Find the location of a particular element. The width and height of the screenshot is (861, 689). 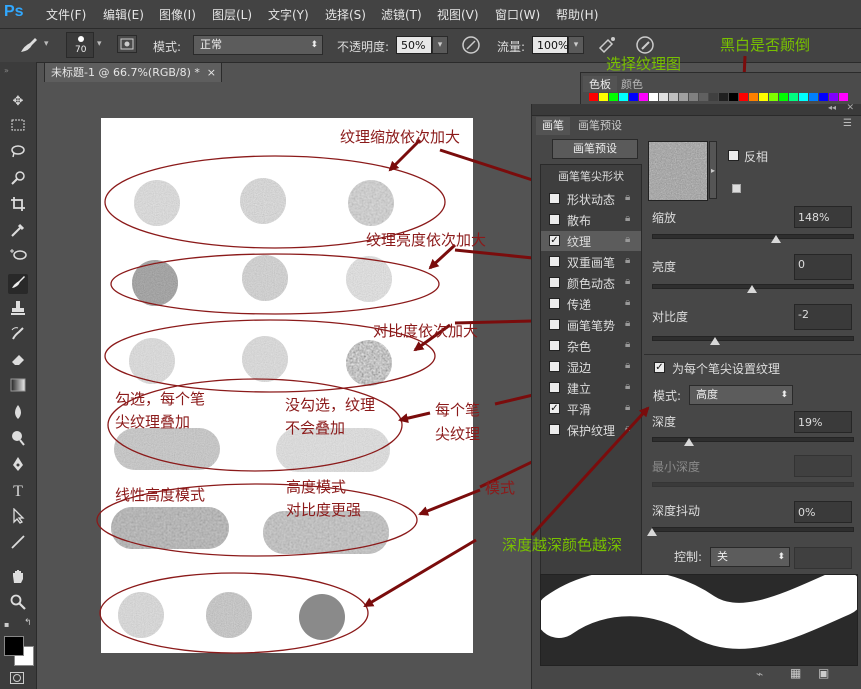

quick-select-tool-icon is located at coordinates (18, 180).